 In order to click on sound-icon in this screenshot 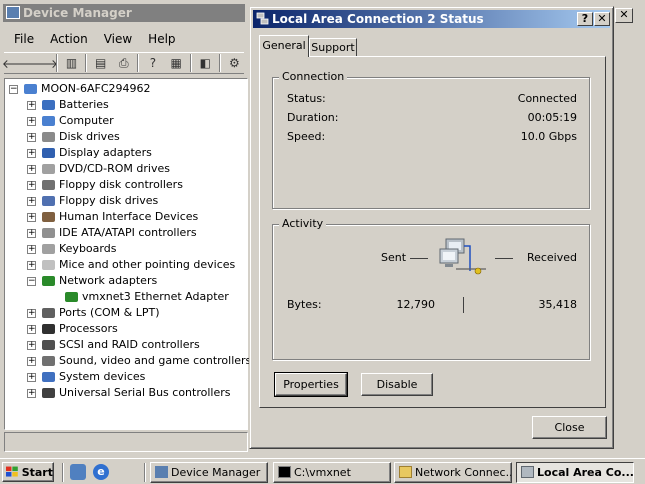, I will do `click(48, 361)`.